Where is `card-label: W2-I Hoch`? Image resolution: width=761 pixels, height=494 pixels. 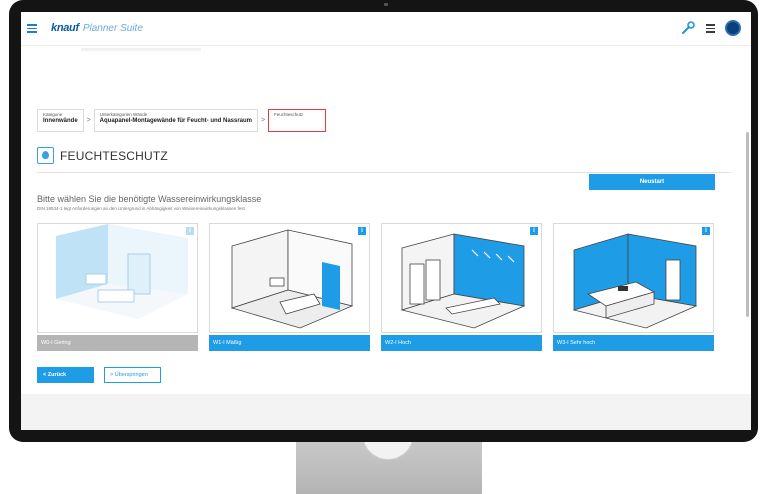
card-label: W2-I Hoch is located at coordinates (461, 343).